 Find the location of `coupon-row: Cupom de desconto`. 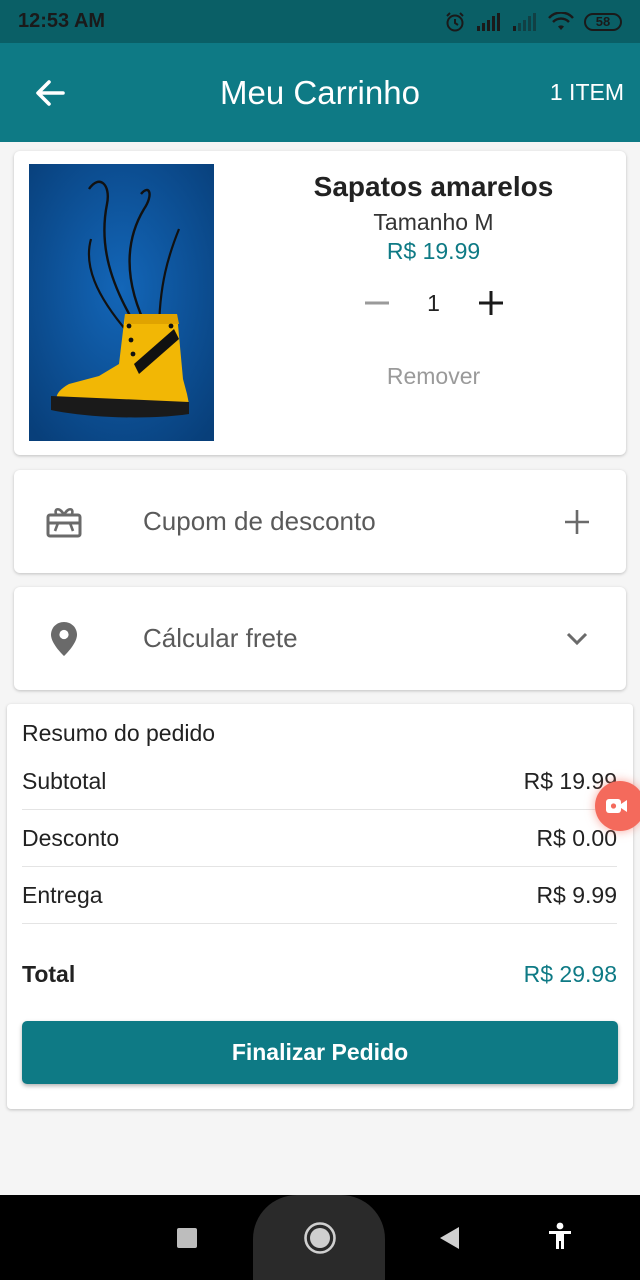

coupon-row: Cupom de desconto is located at coordinates (320, 521).